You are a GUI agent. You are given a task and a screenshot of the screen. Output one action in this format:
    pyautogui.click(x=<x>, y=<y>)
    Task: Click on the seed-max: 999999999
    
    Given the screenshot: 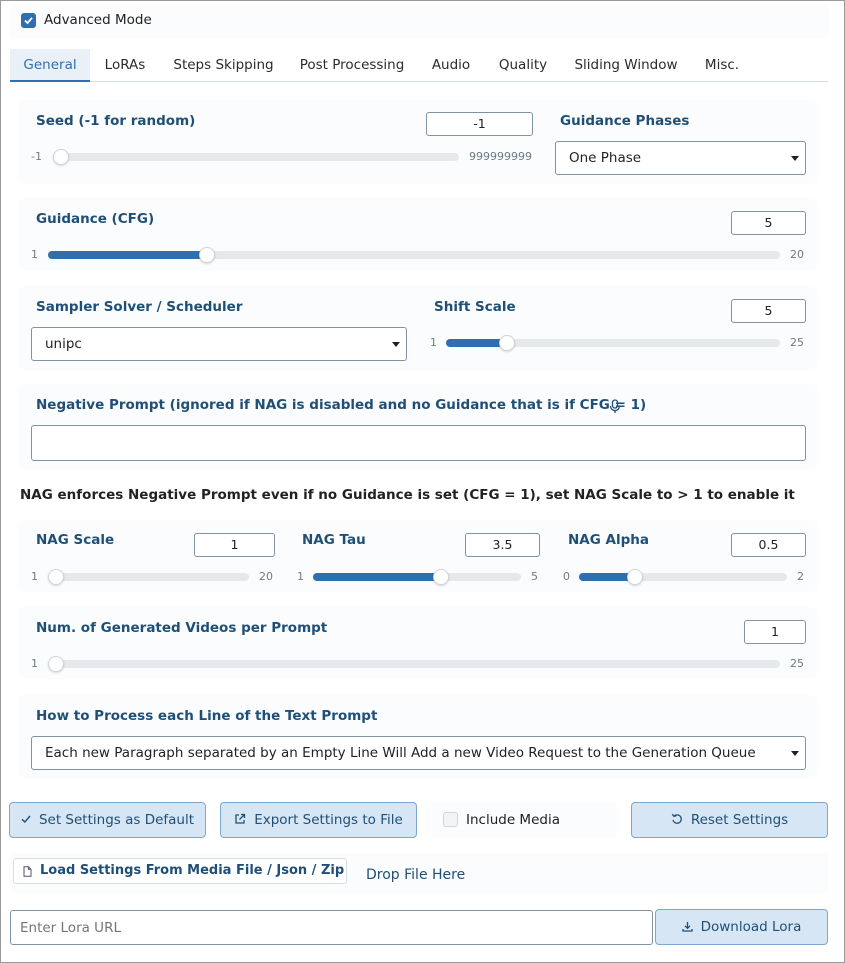 What is the action you would take?
    pyautogui.click(x=500, y=156)
    